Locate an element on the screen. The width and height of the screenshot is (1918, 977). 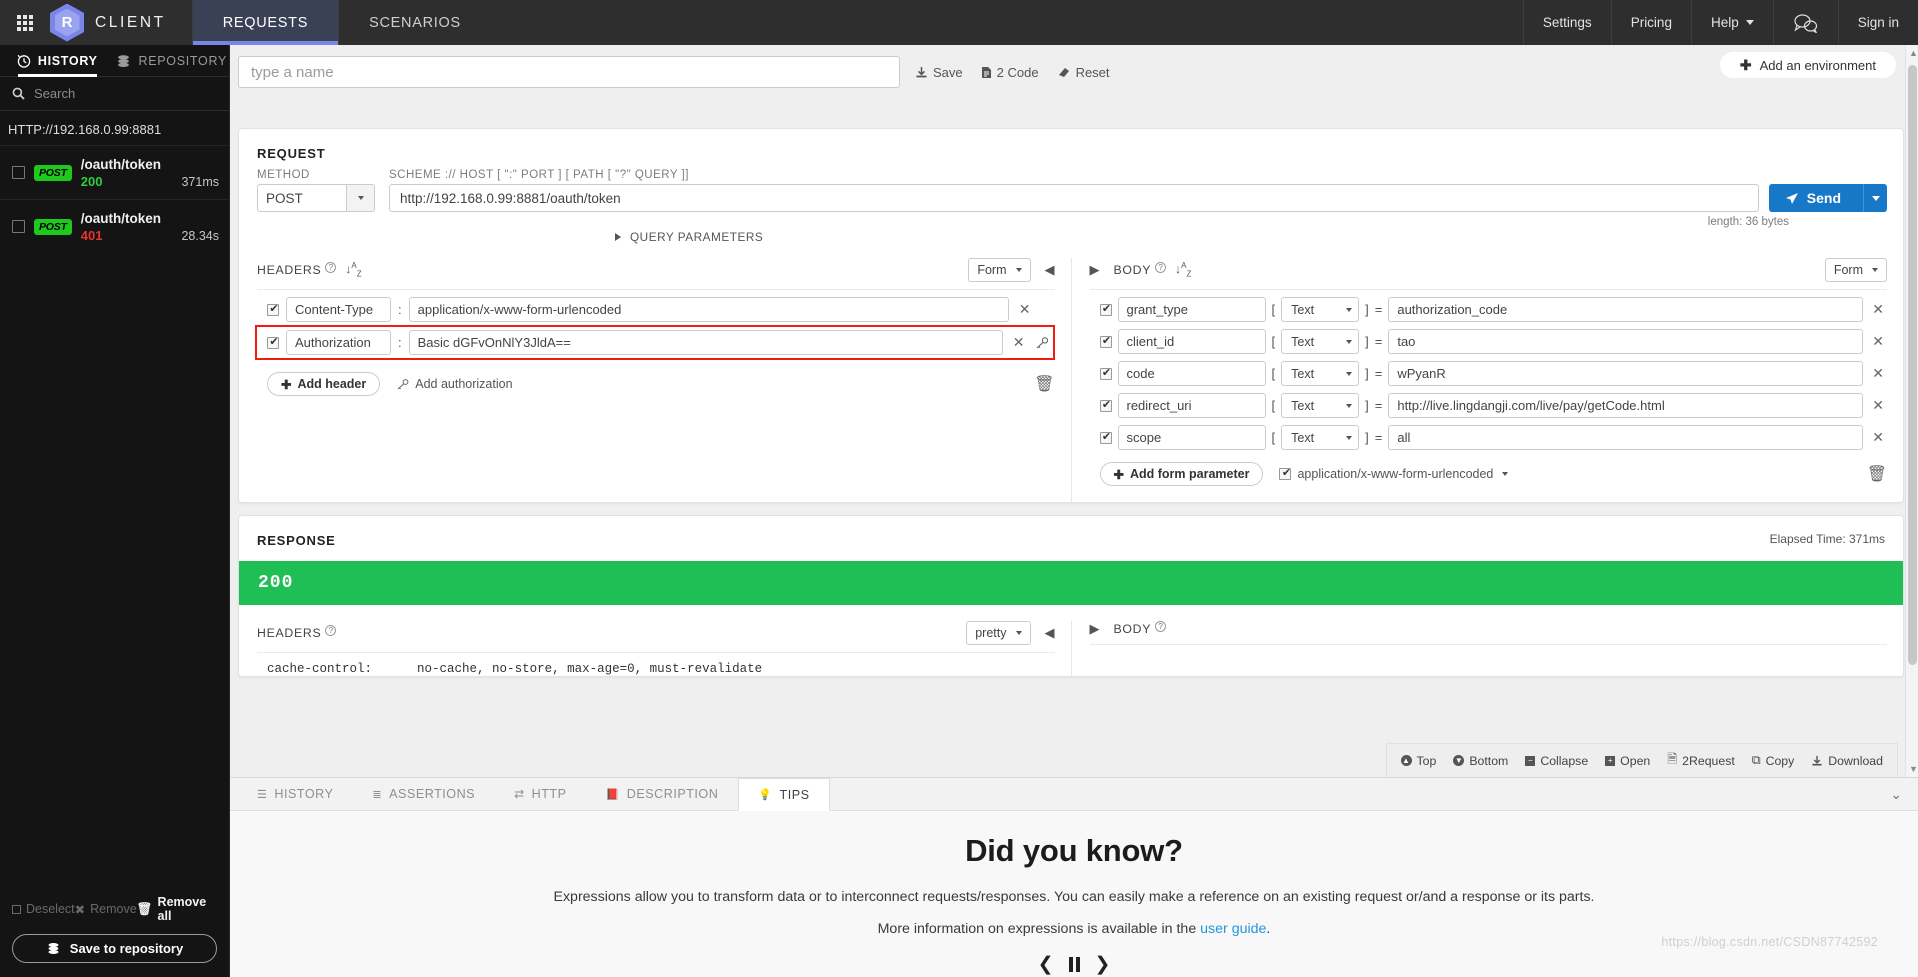
response-open-button: + Open is located at coordinates (1627, 761).